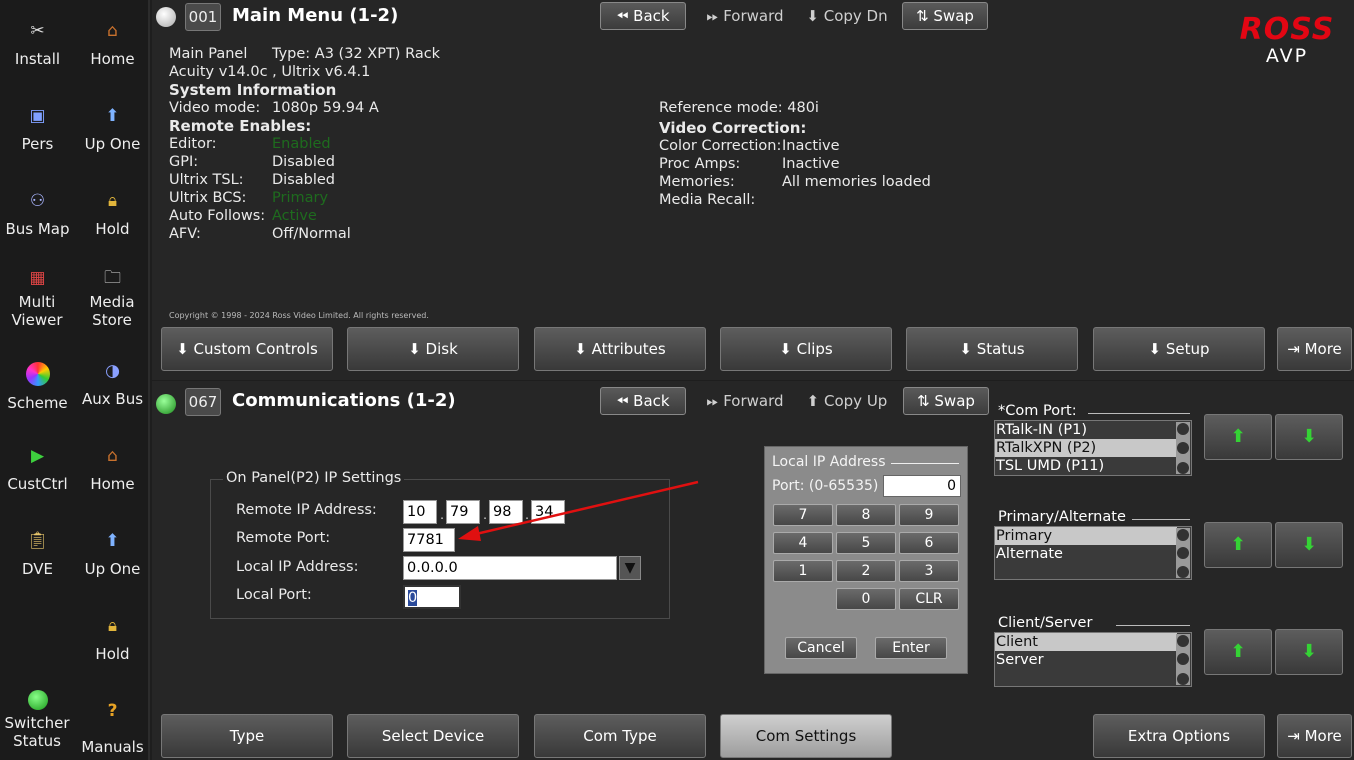 The image size is (1354, 760). What do you see at coordinates (866, 543) in the screenshot?
I see `key-5: 5` at bounding box center [866, 543].